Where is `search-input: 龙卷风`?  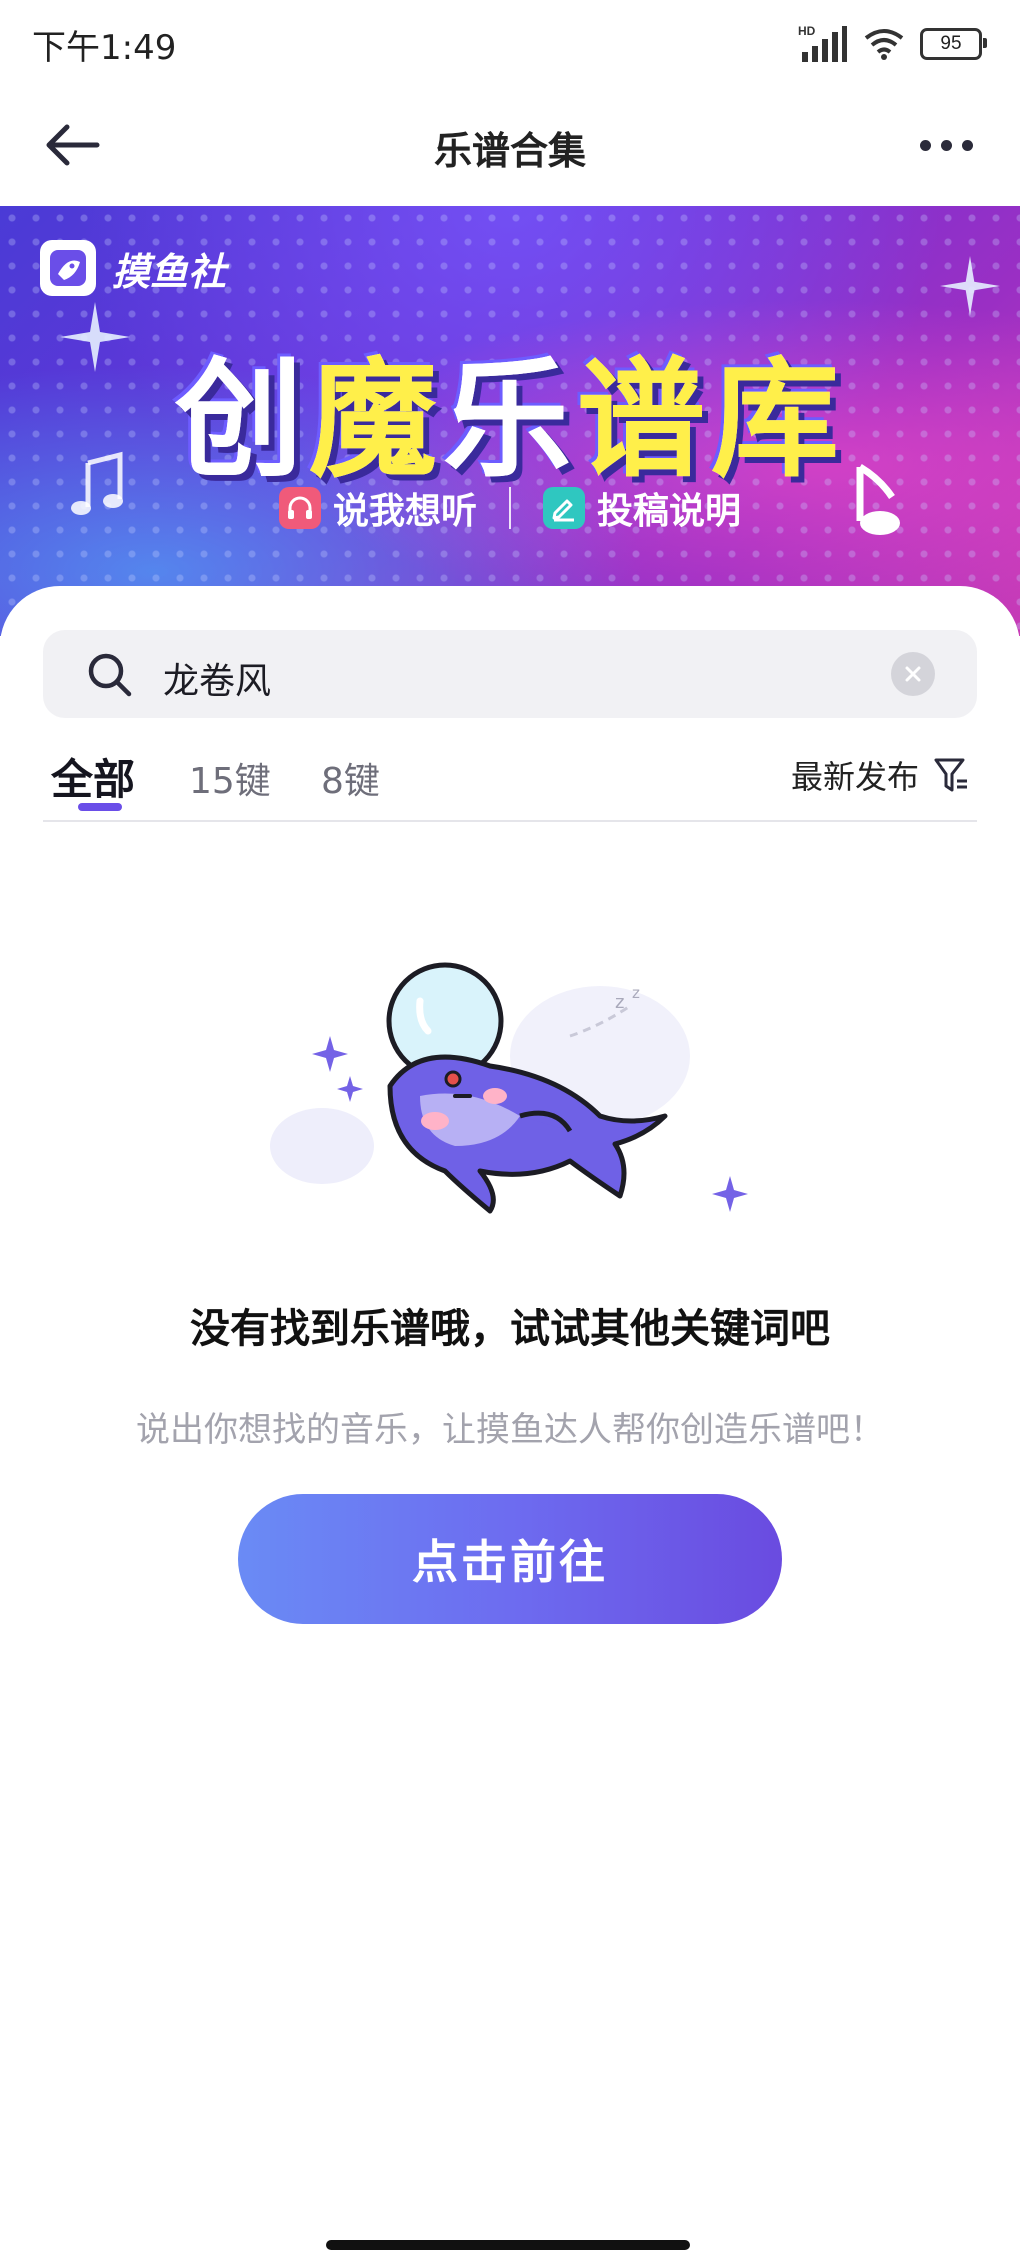 search-input: 龙卷风 is located at coordinates (510, 674).